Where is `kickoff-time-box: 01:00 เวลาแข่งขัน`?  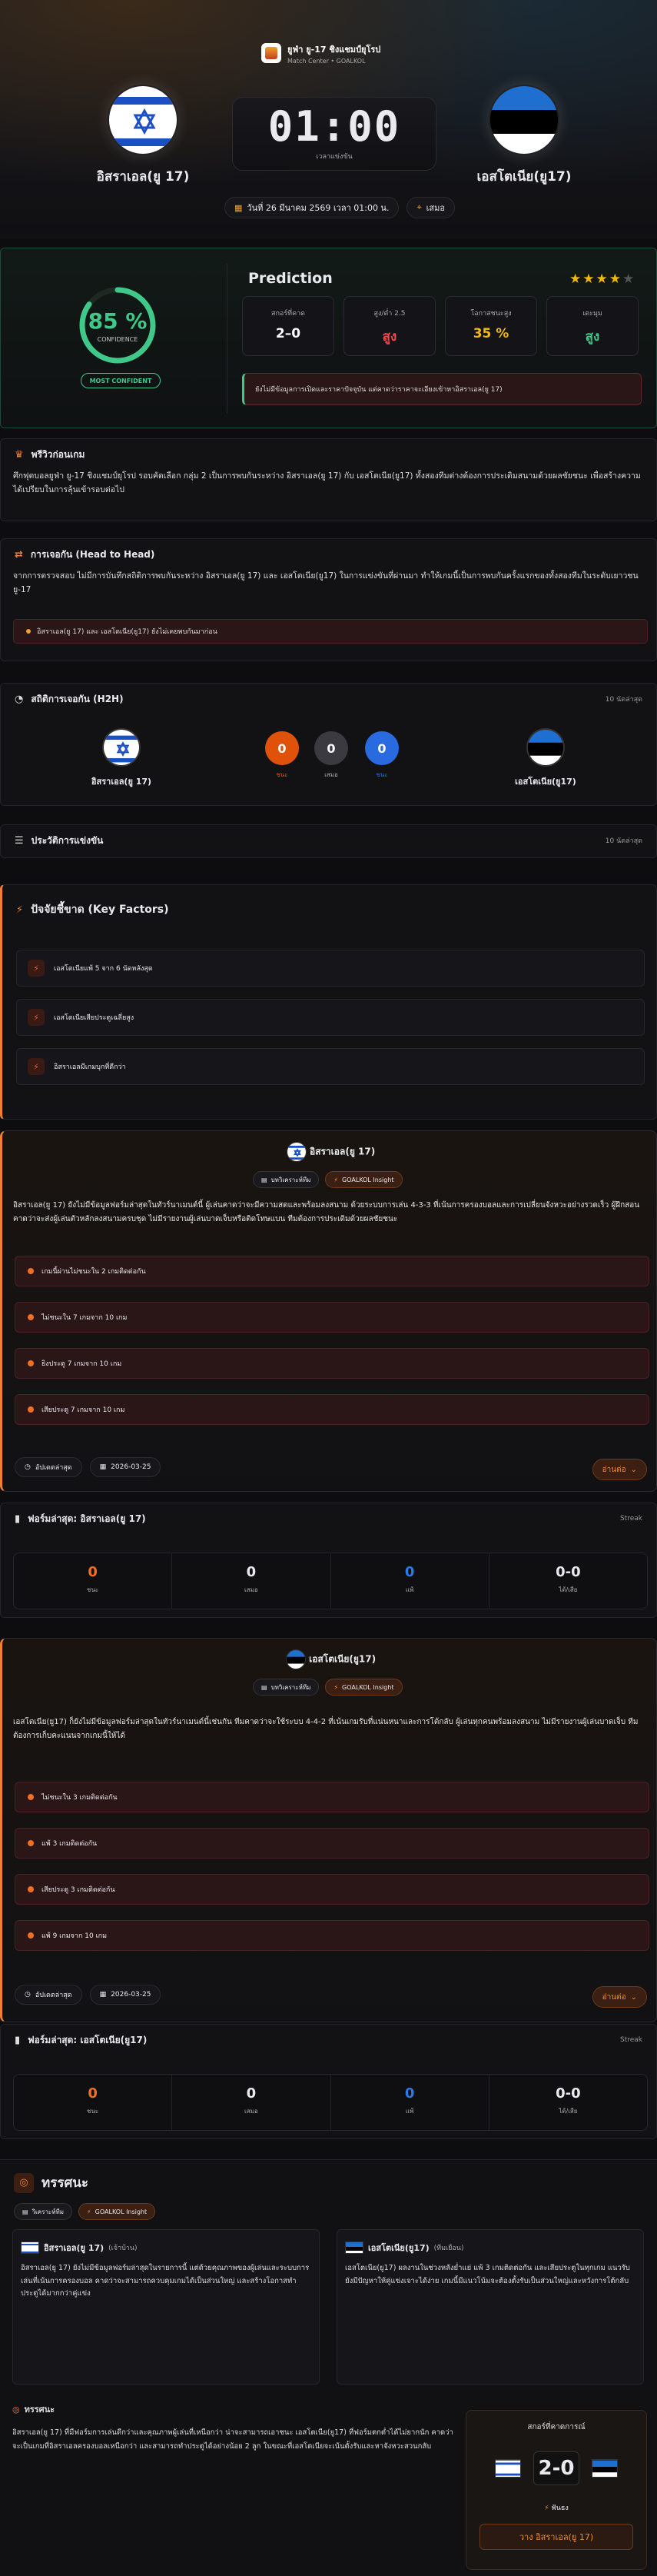
kickoff-time-box: 01:00 เวลาแข่งขัน is located at coordinates (334, 134).